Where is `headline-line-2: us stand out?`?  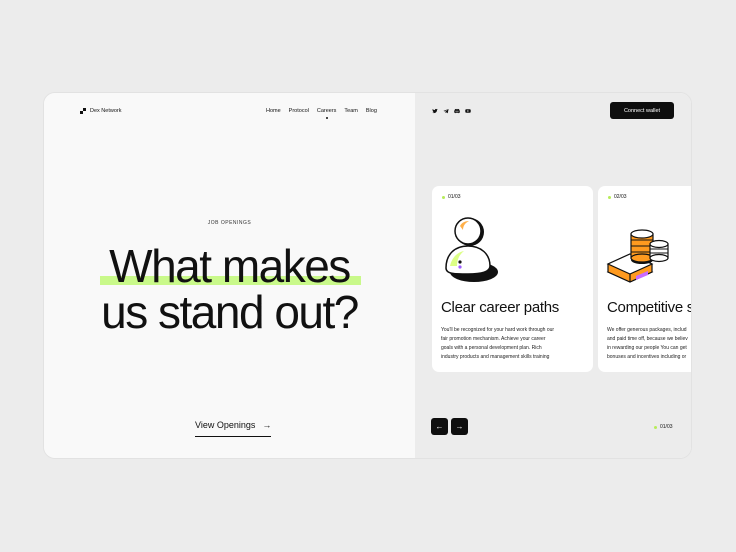 headline-line-2: us stand out? is located at coordinates (230, 312).